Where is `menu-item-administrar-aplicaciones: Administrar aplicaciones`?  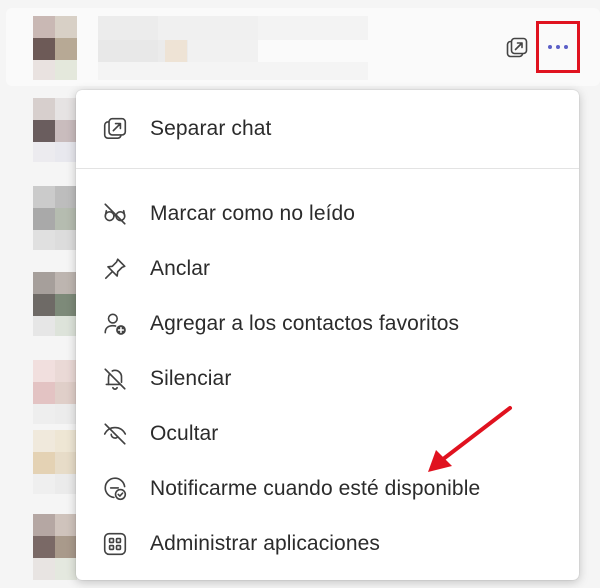
menu-item-administrar-aplicaciones: Administrar aplicaciones is located at coordinates (327, 544).